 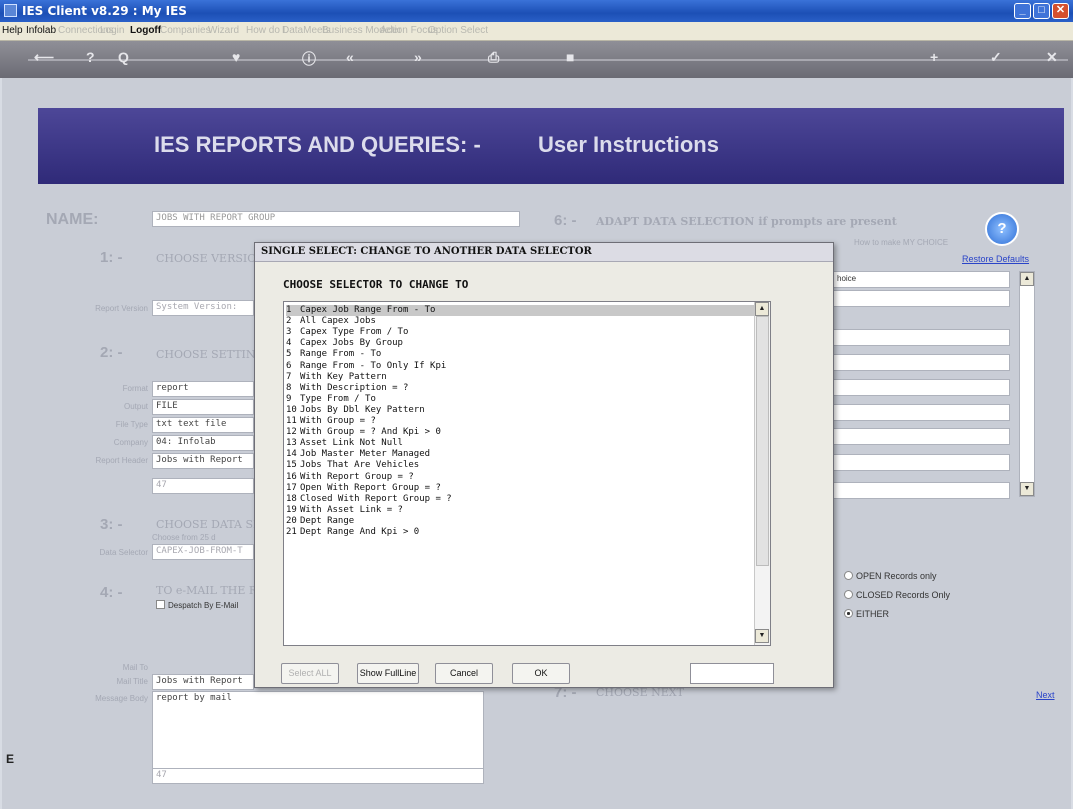 What do you see at coordinates (520, 388) in the screenshot?
I see `selector-list-item: 8 With Description = ?` at bounding box center [520, 388].